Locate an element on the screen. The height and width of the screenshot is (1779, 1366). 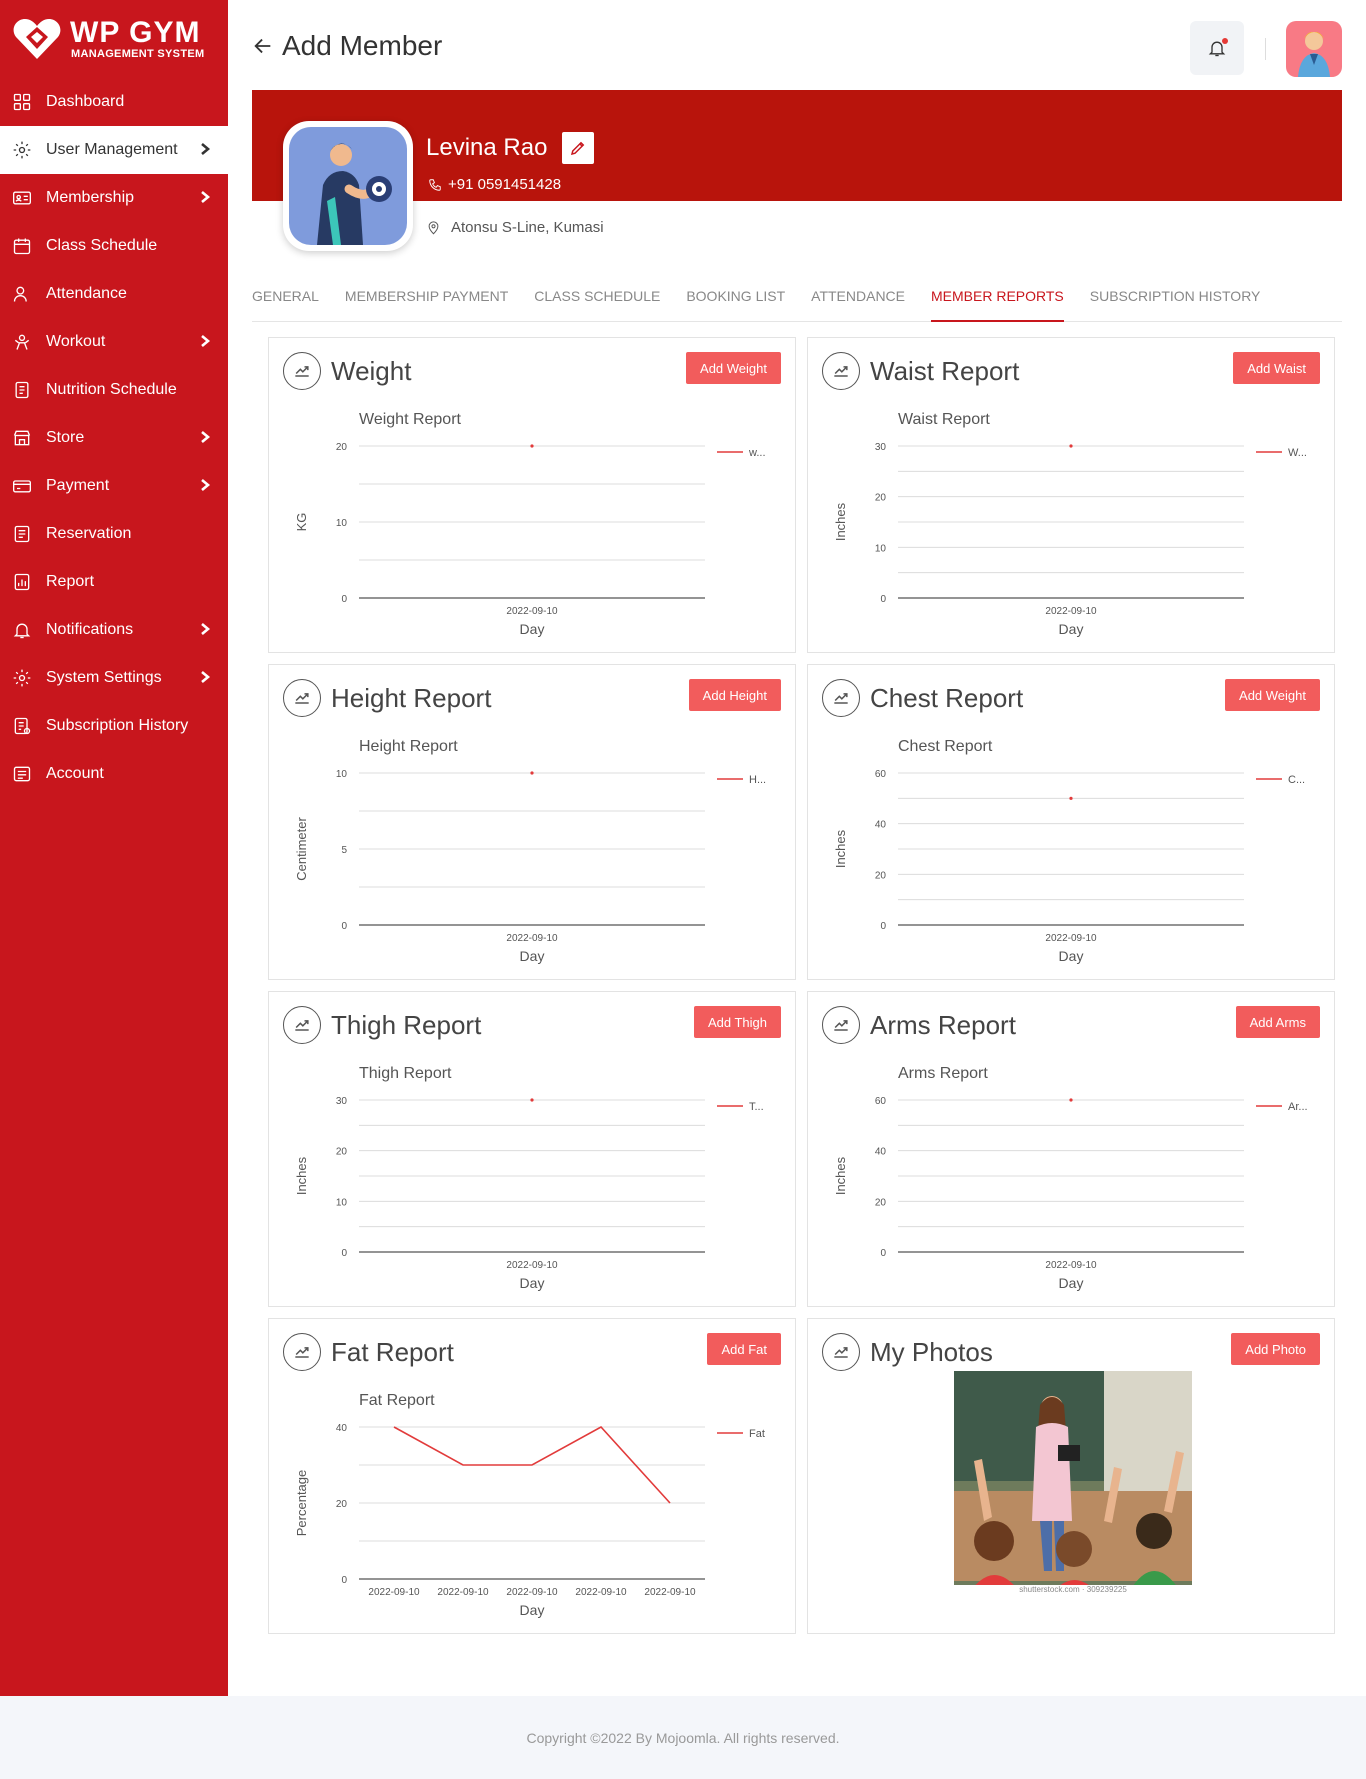
card-header: Fat Report is located at coordinates (368, 1352).